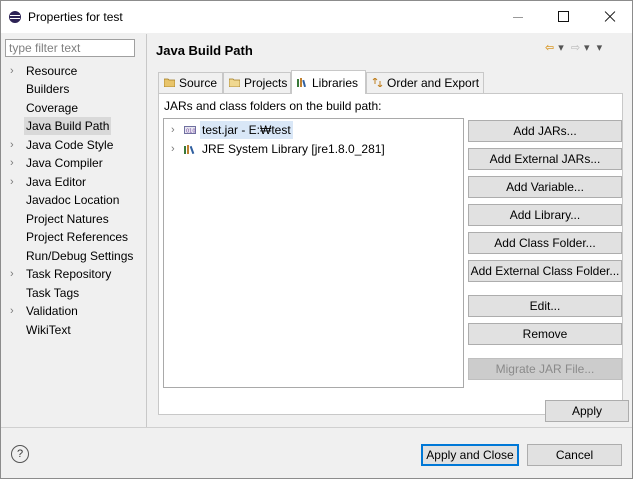 The image size is (633, 479). Describe the element at coordinates (73, 71) in the screenshot. I see `nav-item-resource: › Resource` at that location.